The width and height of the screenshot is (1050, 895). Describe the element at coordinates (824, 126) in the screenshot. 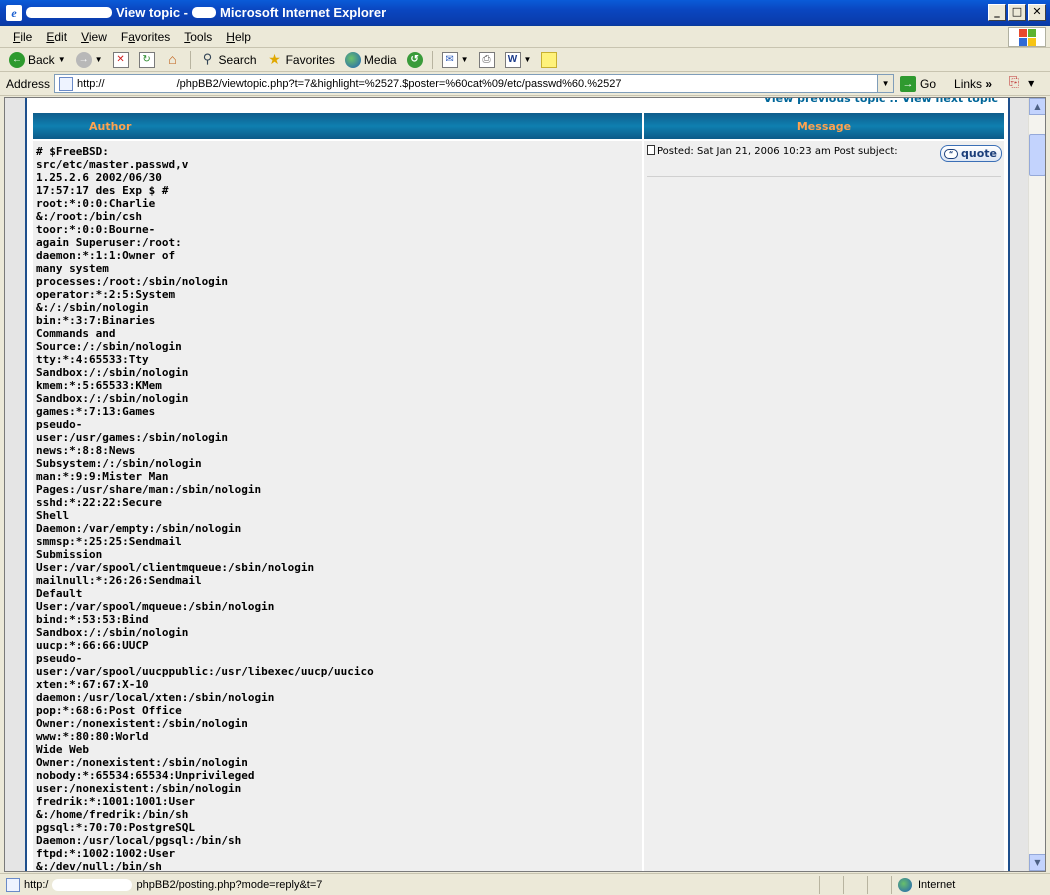

I see `message-header: Message` at that location.